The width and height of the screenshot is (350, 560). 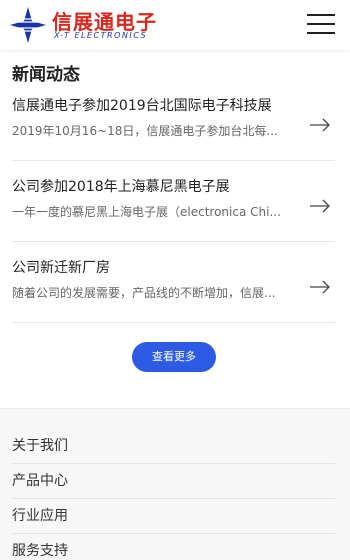 I want to click on logo-mark-icon, so click(x=28, y=25).